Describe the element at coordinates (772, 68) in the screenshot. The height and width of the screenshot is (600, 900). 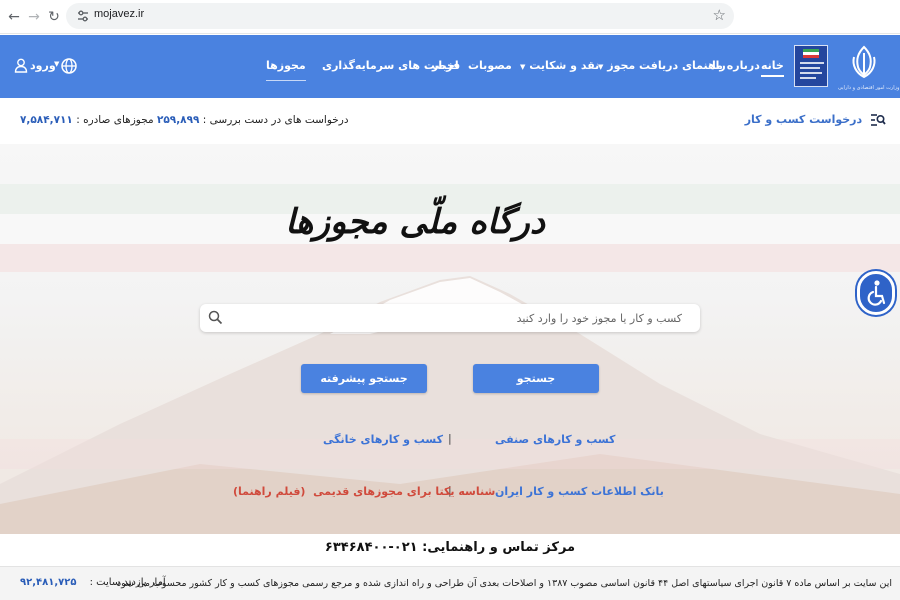
I see `menu-item-home: خانه` at that location.